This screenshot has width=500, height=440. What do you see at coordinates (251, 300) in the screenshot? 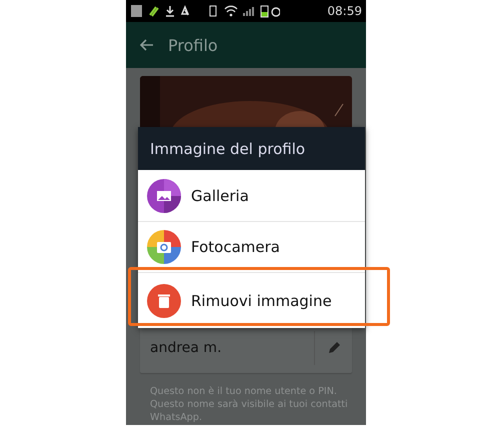
I see `menu-option: Rimuovi immagine` at bounding box center [251, 300].